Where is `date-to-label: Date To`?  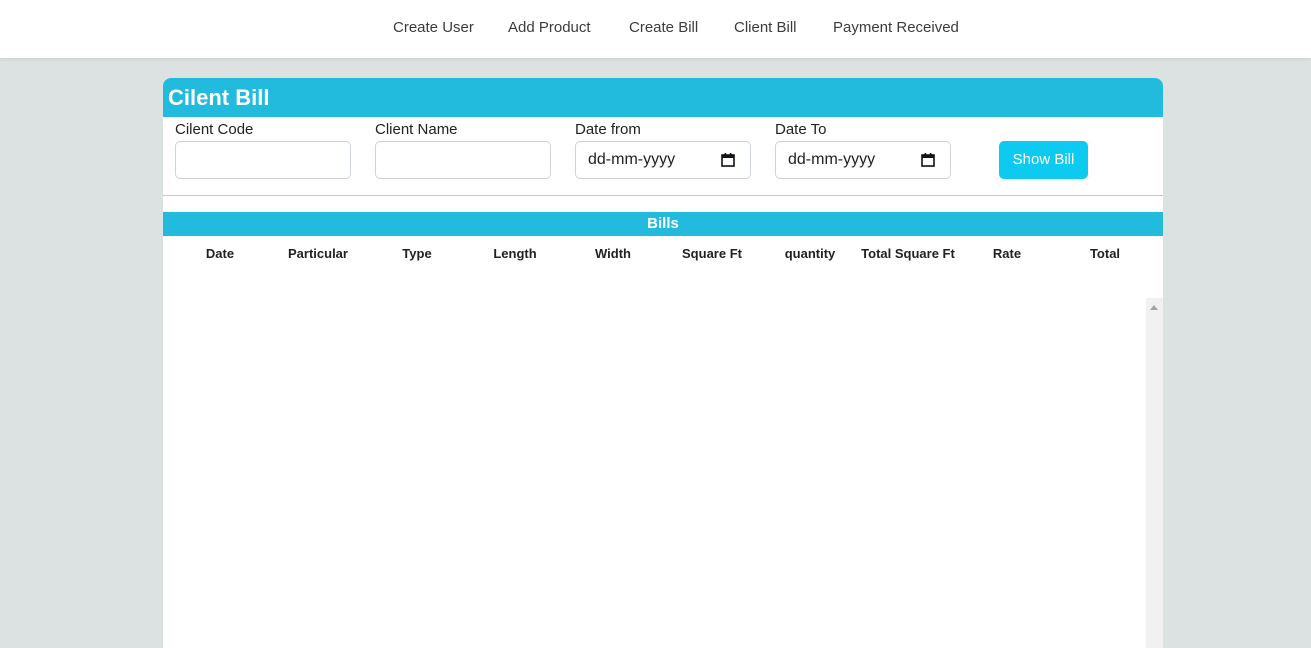
date-to-label: Date To is located at coordinates (801, 129).